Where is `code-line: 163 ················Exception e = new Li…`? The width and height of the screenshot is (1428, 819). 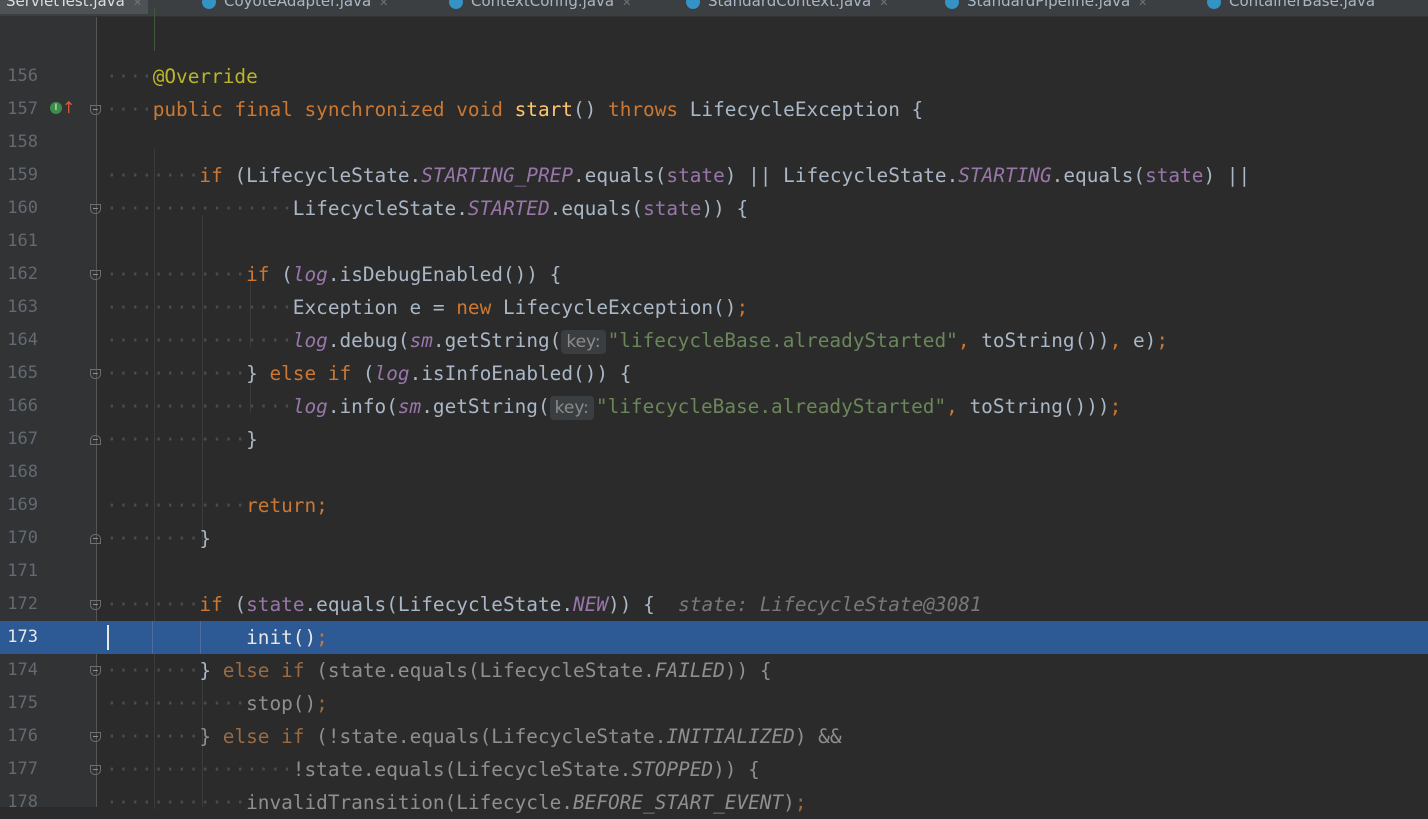 code-line: 163 ················Exception e = new Li… is located at coordinates (714, 307).